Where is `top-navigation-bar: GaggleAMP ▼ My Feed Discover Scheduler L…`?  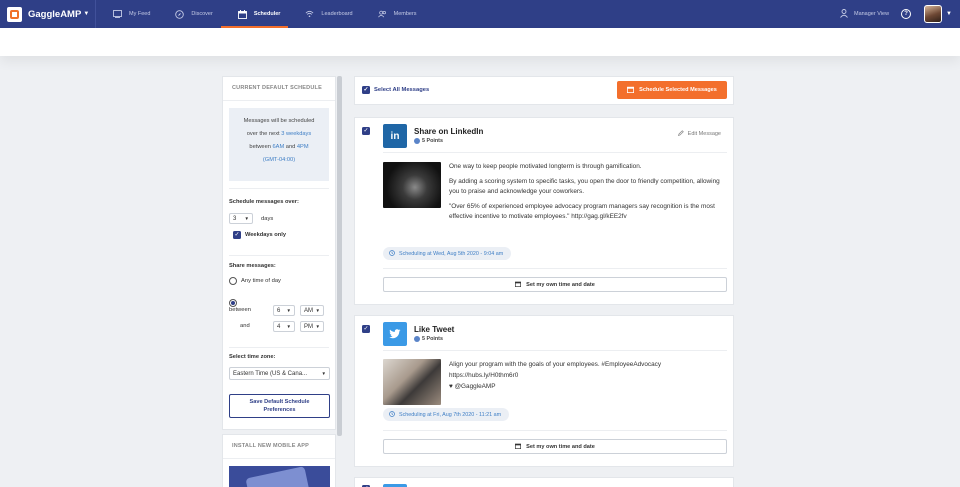
top-navigation-bar: GaggleAMP ▼ My Feed Discover Scheduler L… is located at coordinates (480, 14).